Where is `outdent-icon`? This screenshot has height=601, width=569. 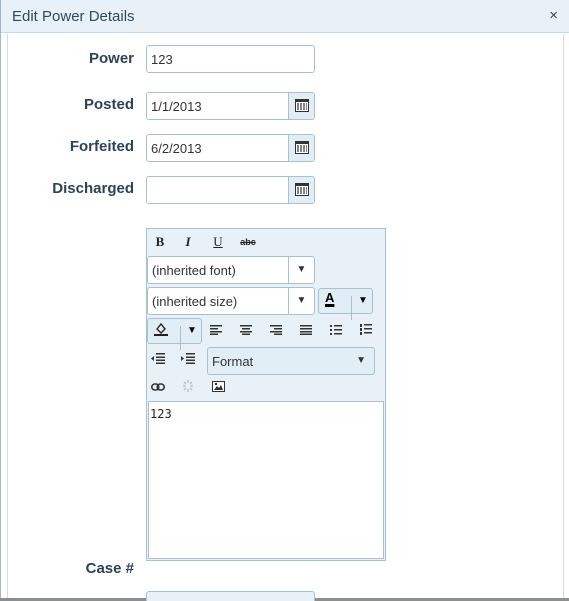 outdent-icon is located at coordinates (158, 358).